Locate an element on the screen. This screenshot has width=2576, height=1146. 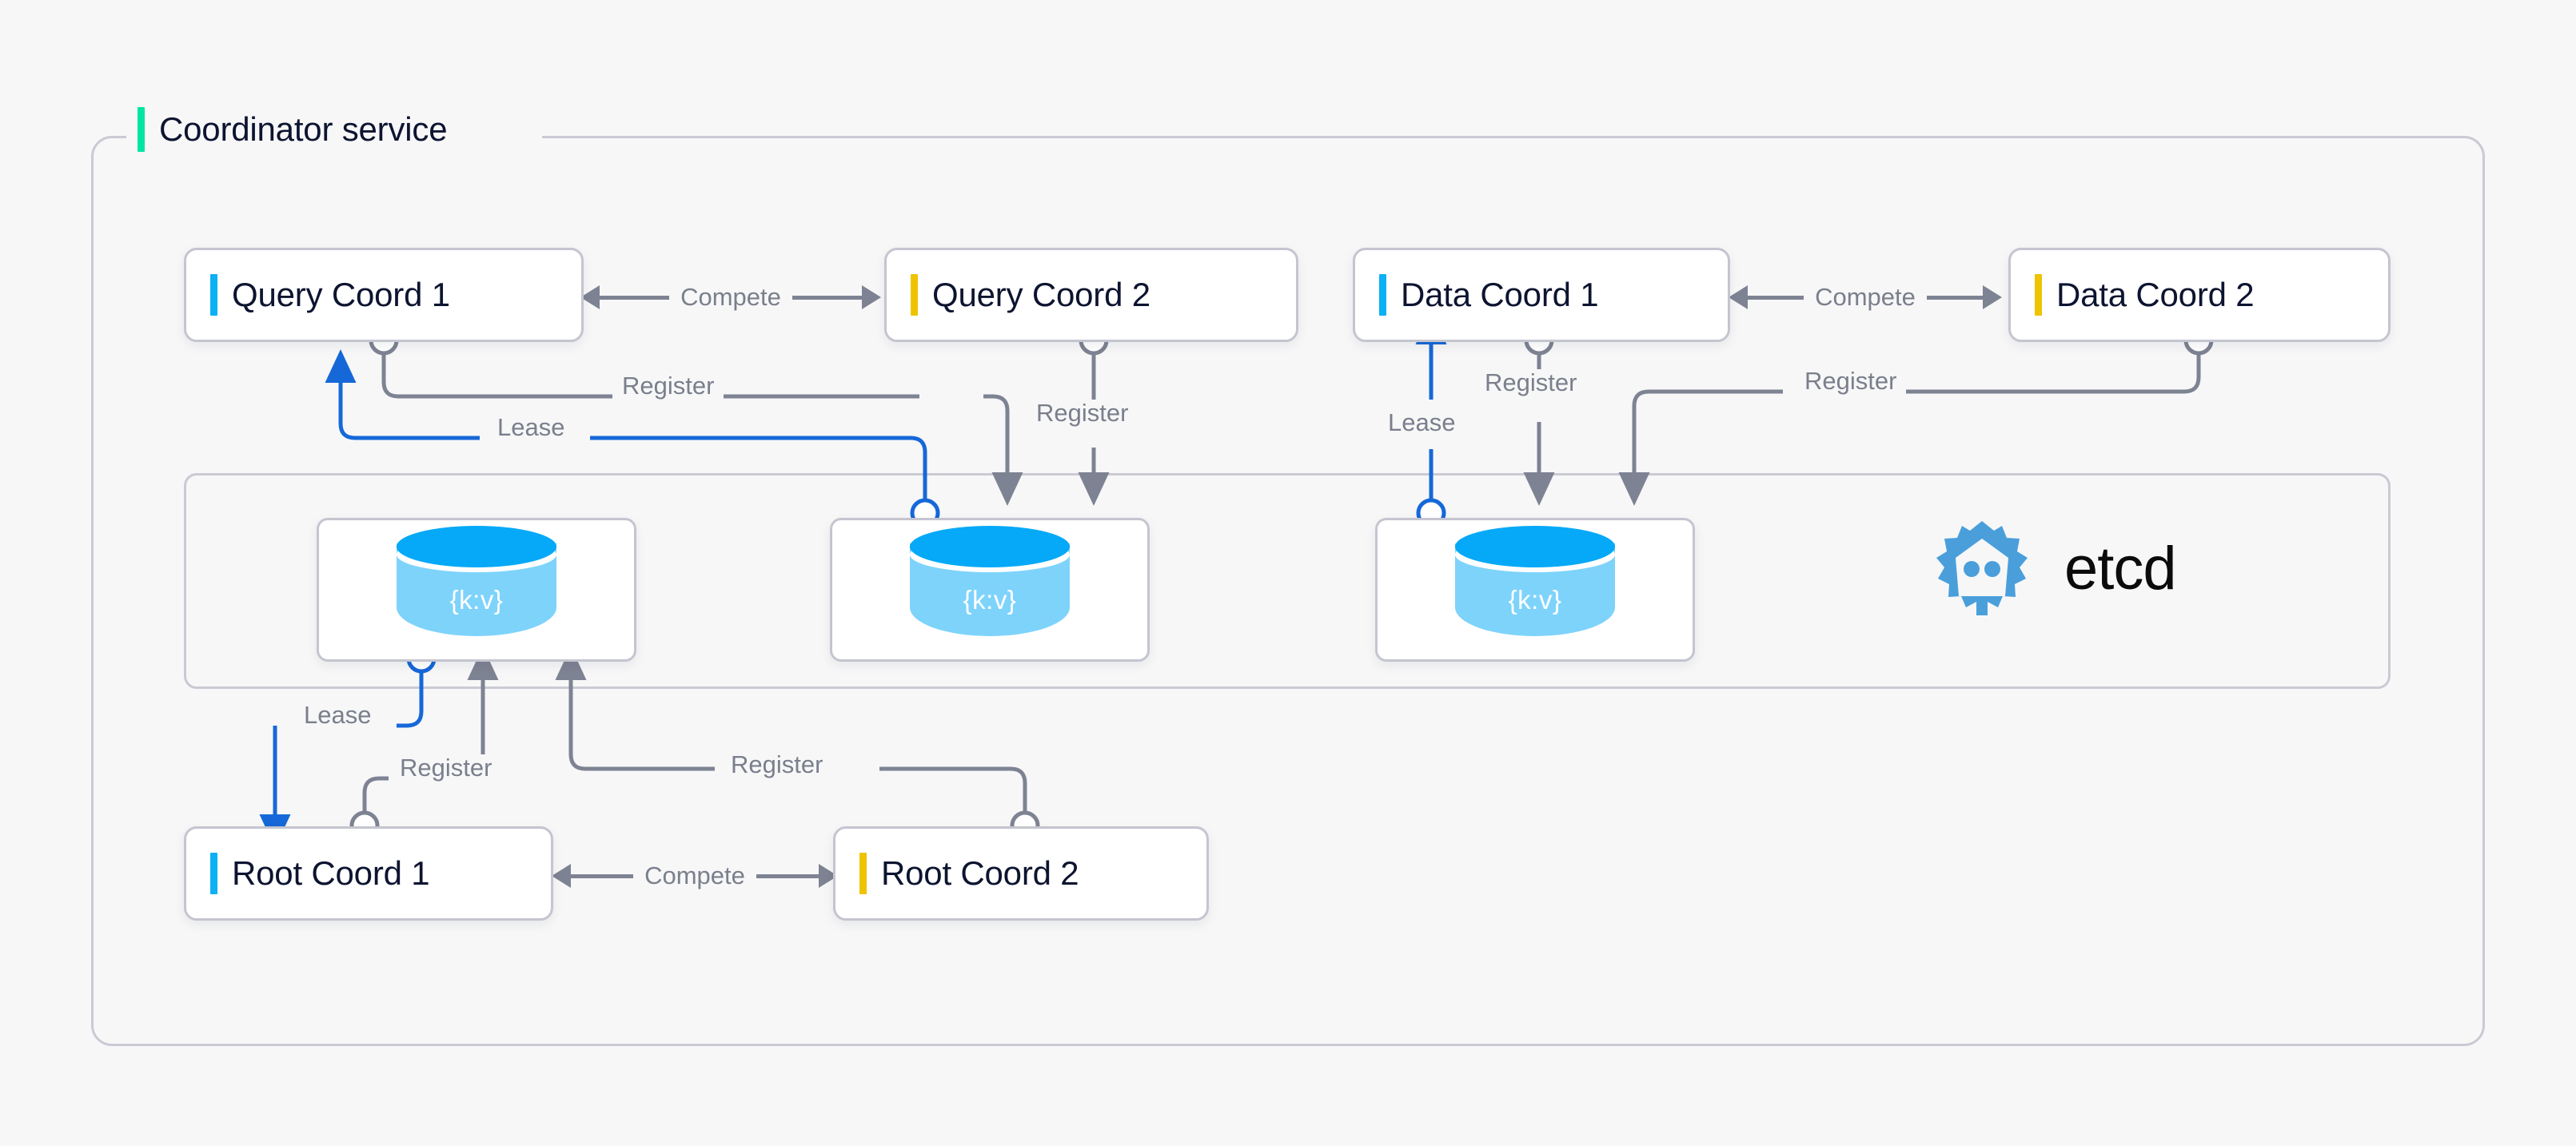
node-label: Data Coord 2 is located at coordinates (2155, 294).